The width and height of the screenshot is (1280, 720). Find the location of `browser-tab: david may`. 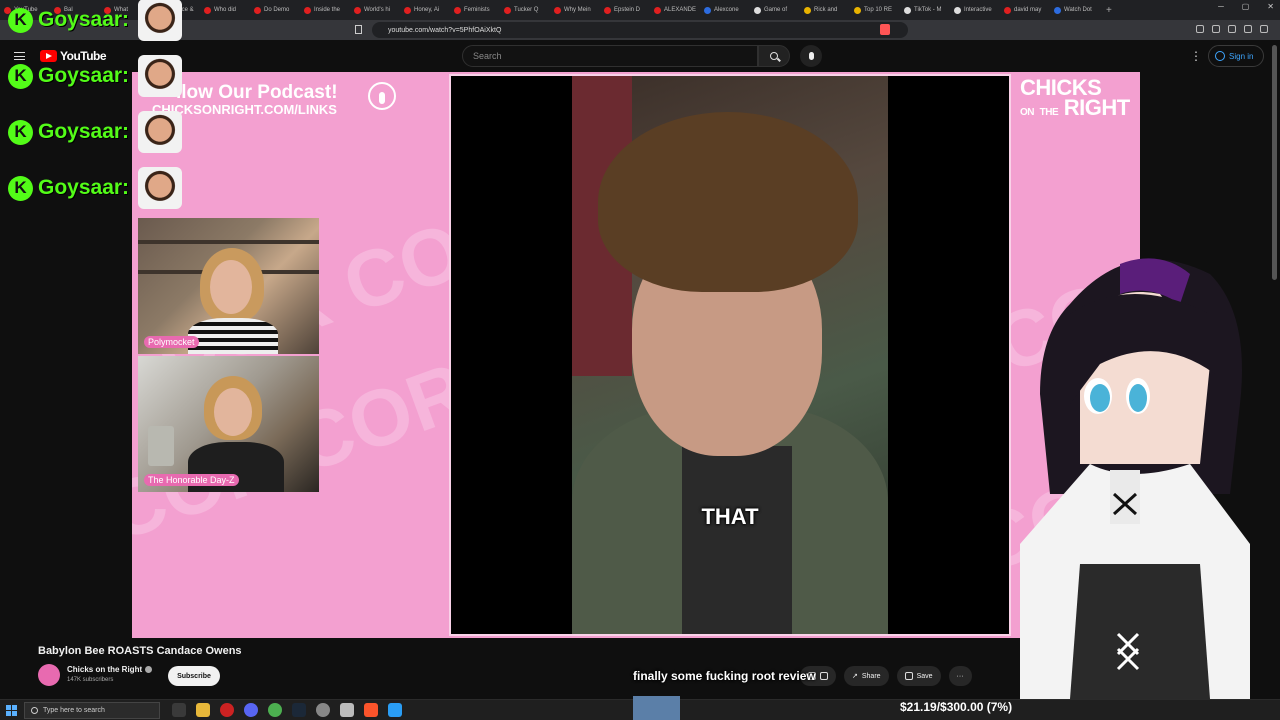

browser-tab: david may is located at coordinates (1025, 10).